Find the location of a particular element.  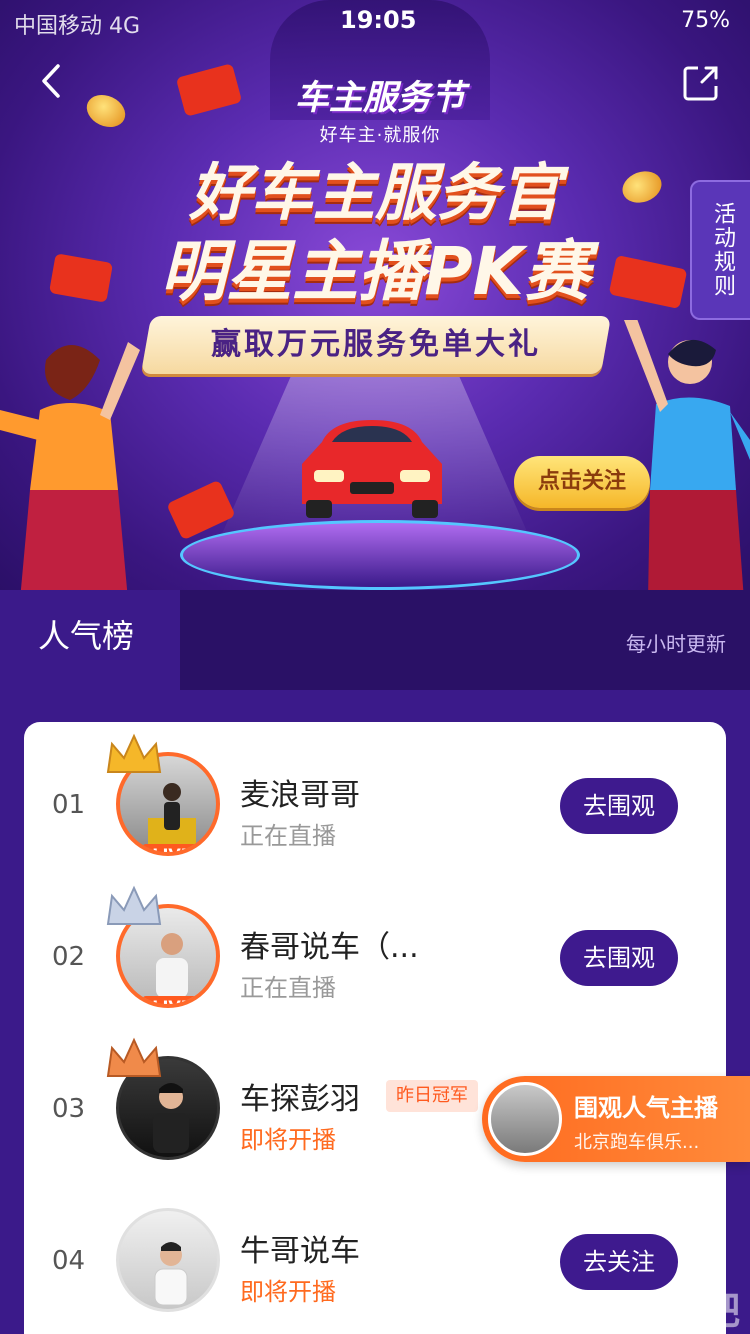

stage-platform is located at coordinates (380, 555).